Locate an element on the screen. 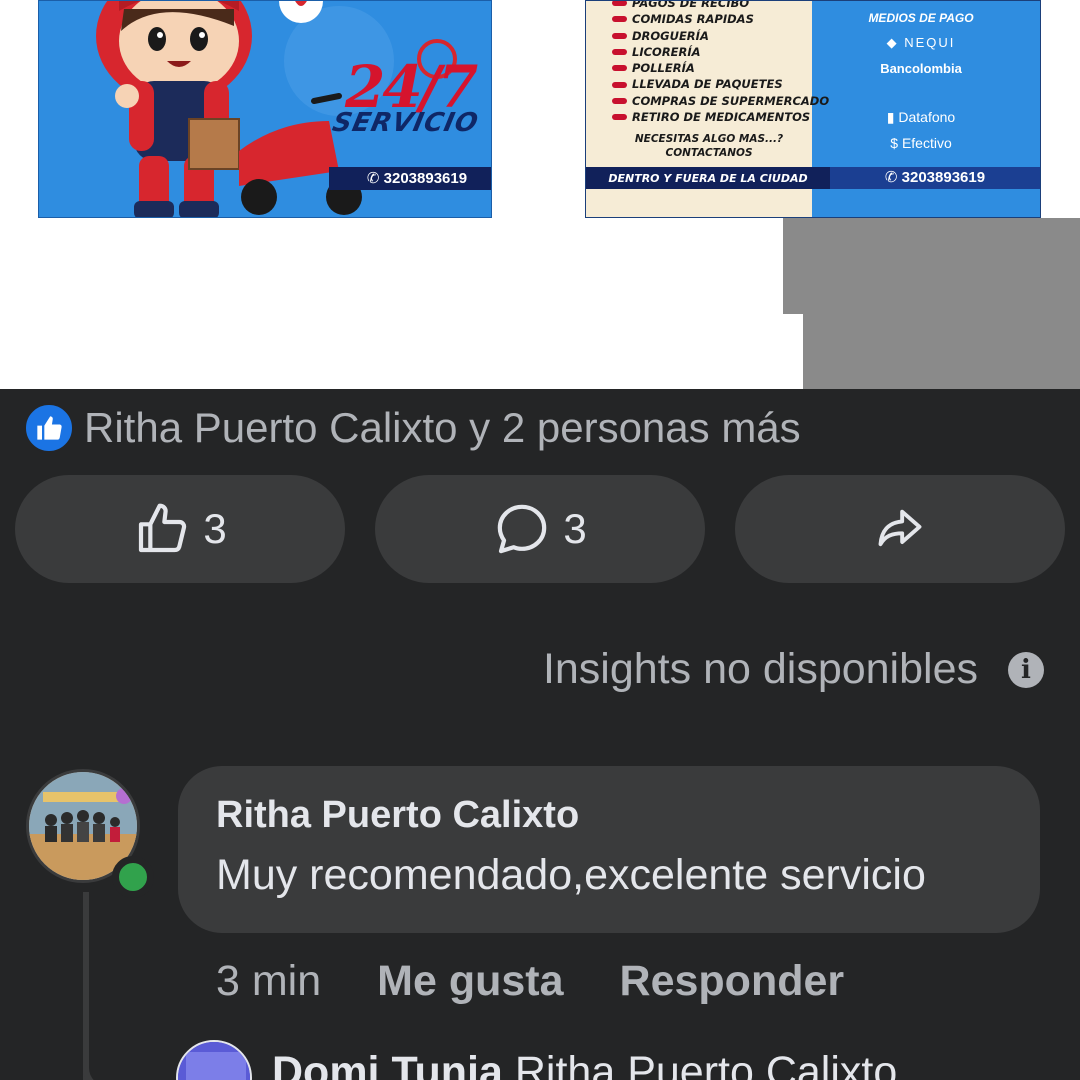 Image resolution: width=1080 pixels, height=1080 pixels. comment-text: Muy recomendado,excelente servicio is located at coordinates (571, 875).